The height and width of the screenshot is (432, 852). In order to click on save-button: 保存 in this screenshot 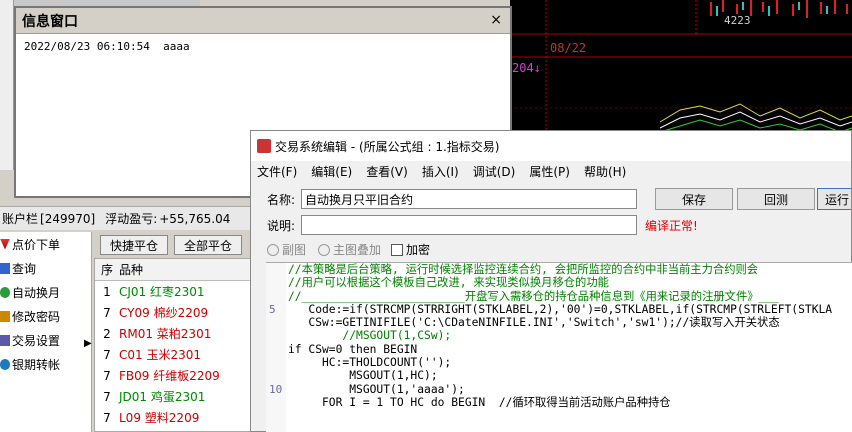, I will do `click(694, 199)`.